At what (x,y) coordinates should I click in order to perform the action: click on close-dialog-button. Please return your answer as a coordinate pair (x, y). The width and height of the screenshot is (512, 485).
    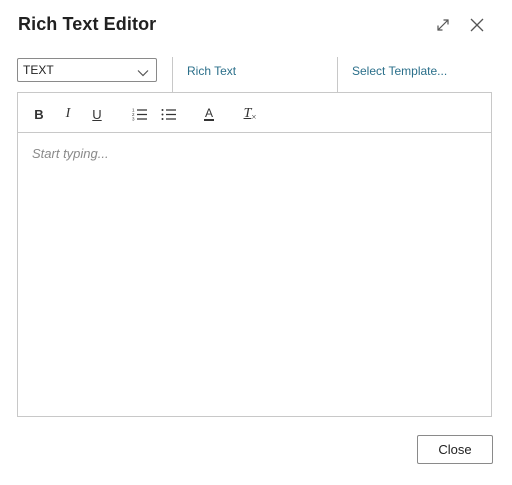
    Looking at the image, I should click on (477, 25).